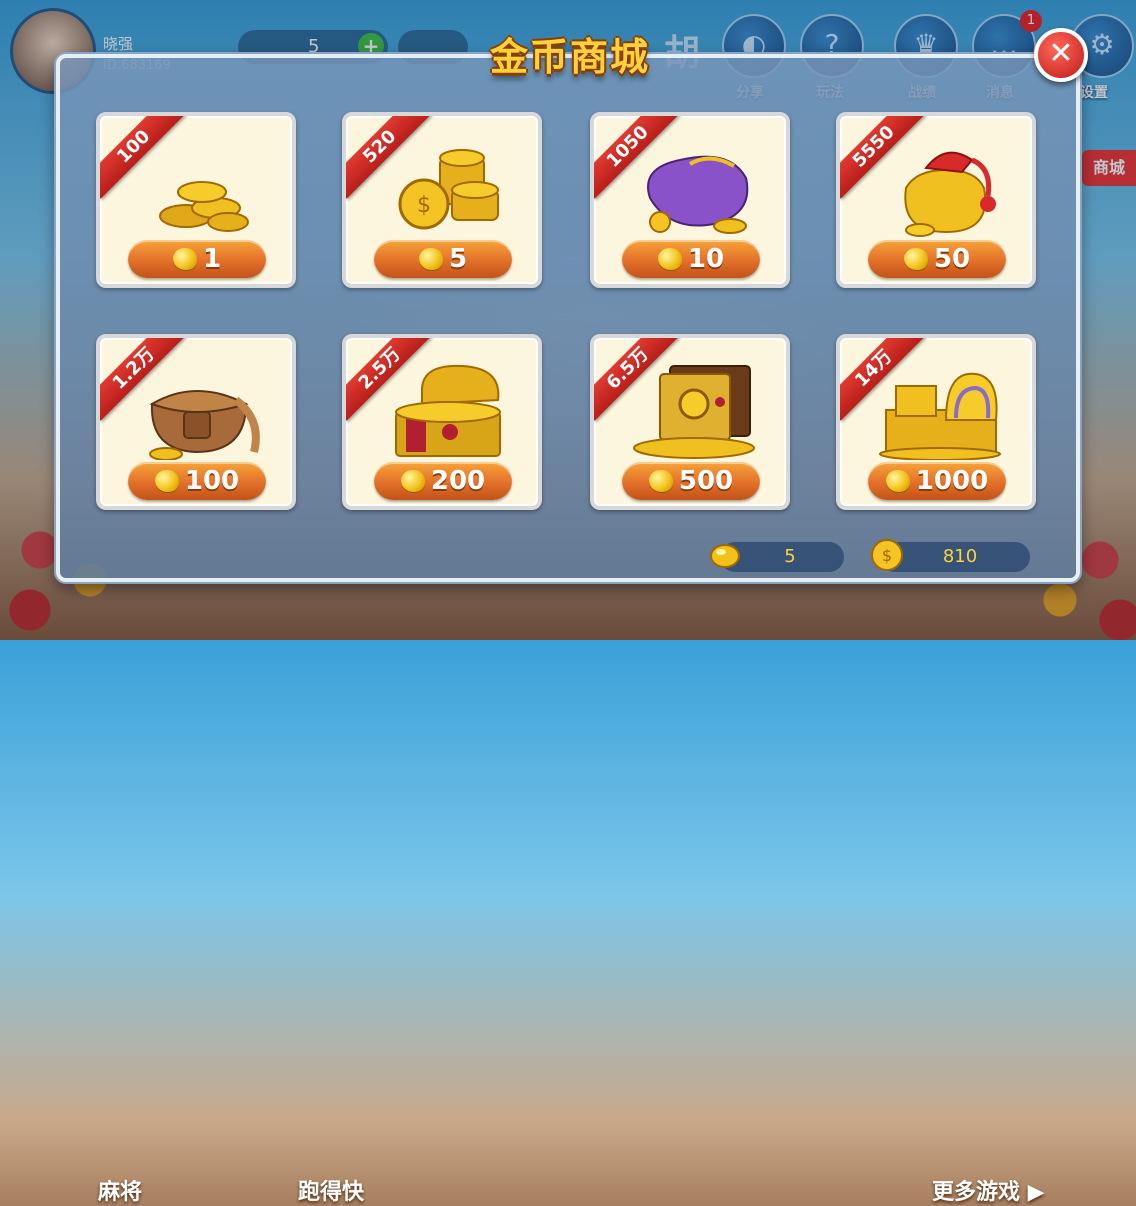  I want to click on shop-item-2: 520 $ 5, so click(442, 200).